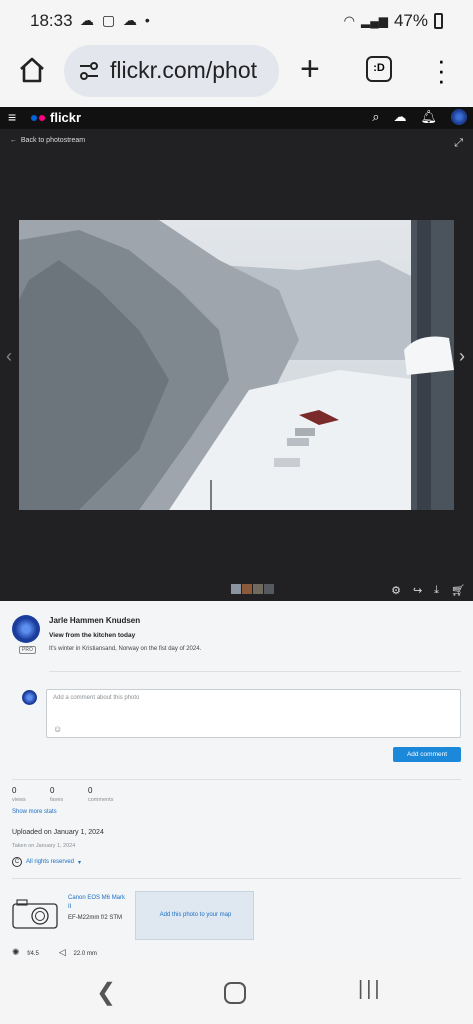 Image resolution: width=473 pixels, height=1024 pixels. Describe the element at coordinates (236, 118) in the screenshot. I see `flickr-header: ≡ flickr ⌕ ☁ 🔔︎` at that location.